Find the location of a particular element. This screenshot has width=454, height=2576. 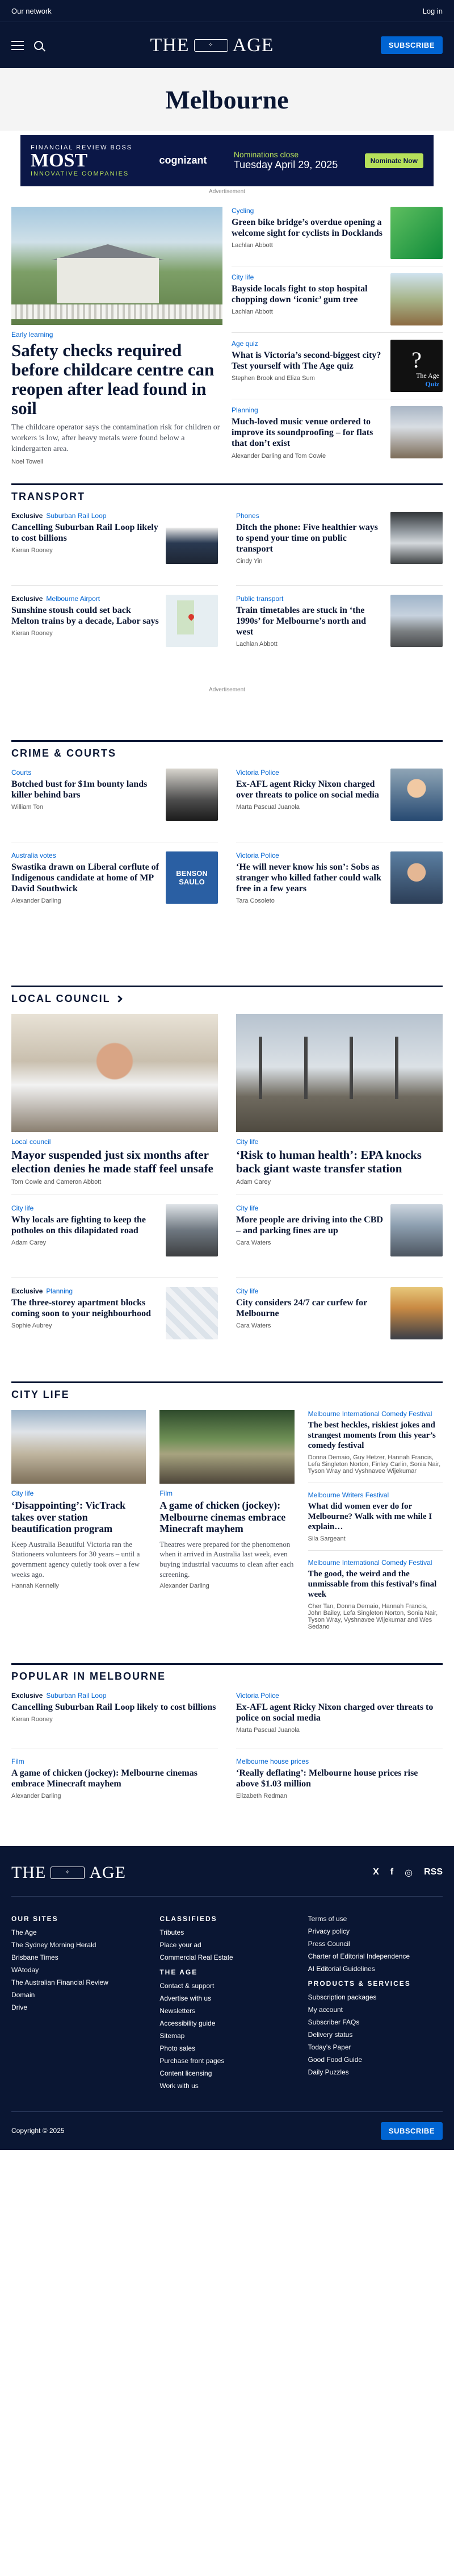

footer-subscribe-button: SUBSCRIBE is located at coordinates (411, 2131).